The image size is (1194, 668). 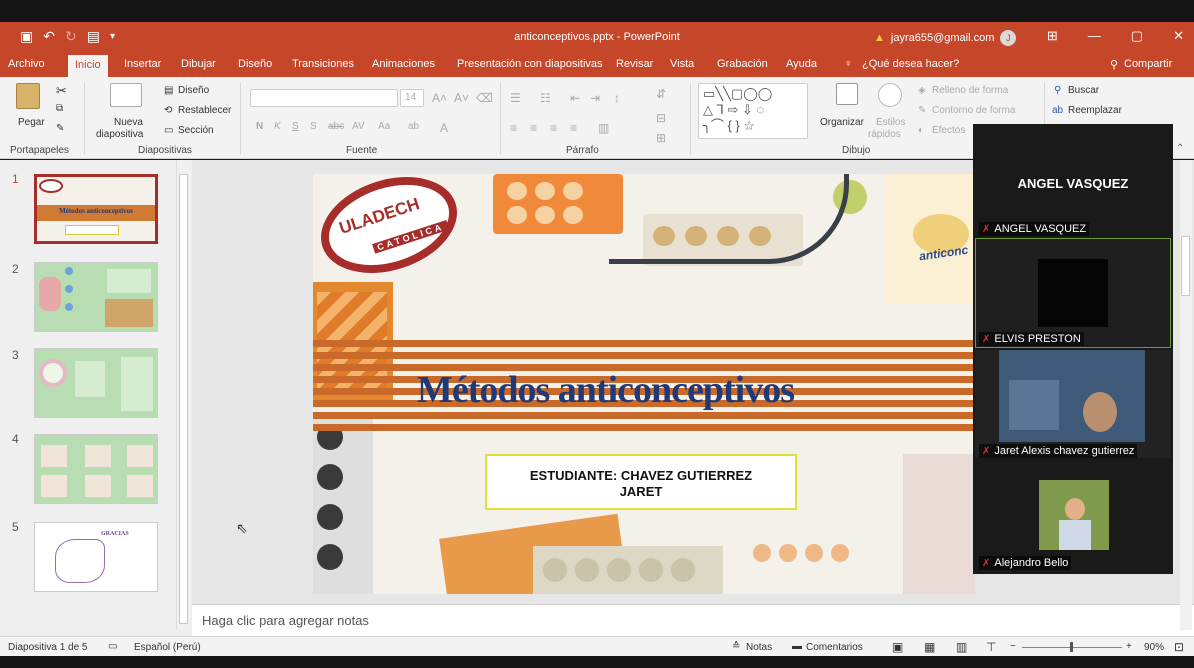 I want to click on student-textbox: ESTUDIANTE: CHAVEZ GUTIERREZ JARET, so click(x=641, y=482).